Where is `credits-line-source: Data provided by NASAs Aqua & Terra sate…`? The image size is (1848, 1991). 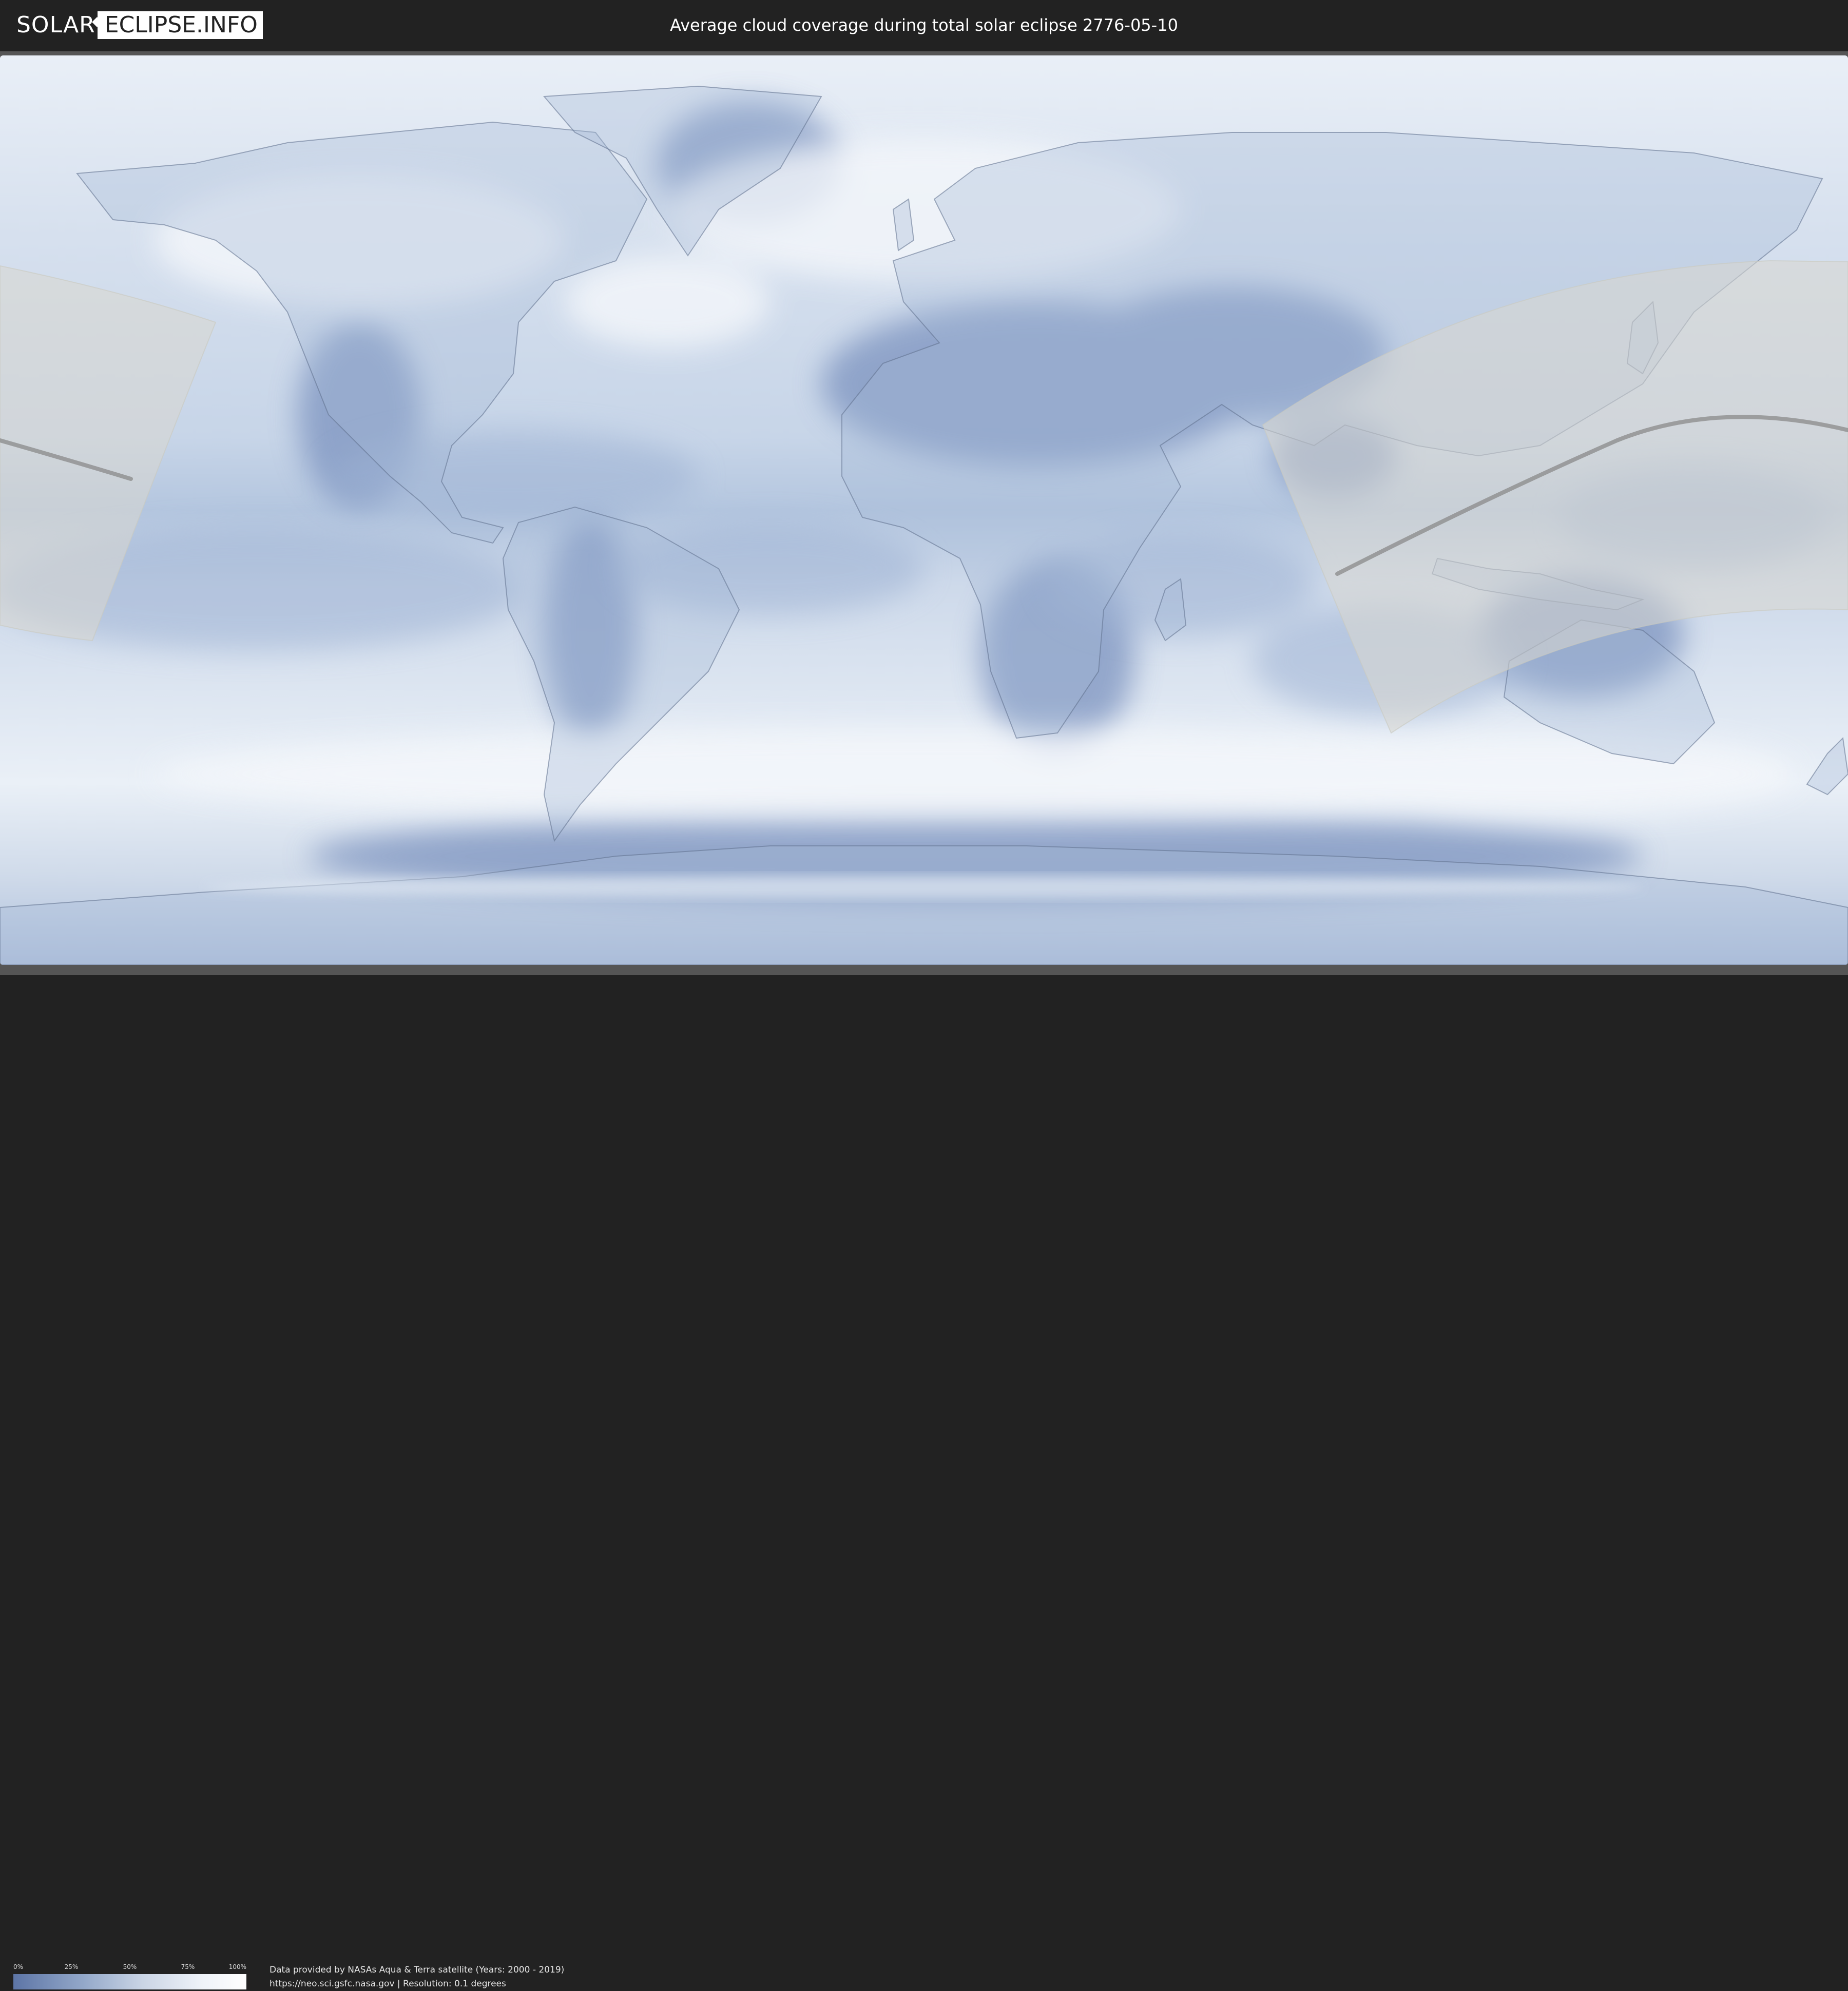 credits-line-source: Data provided by NASAs Aqua & Terra sate… is located at coordinates (417, 1970).